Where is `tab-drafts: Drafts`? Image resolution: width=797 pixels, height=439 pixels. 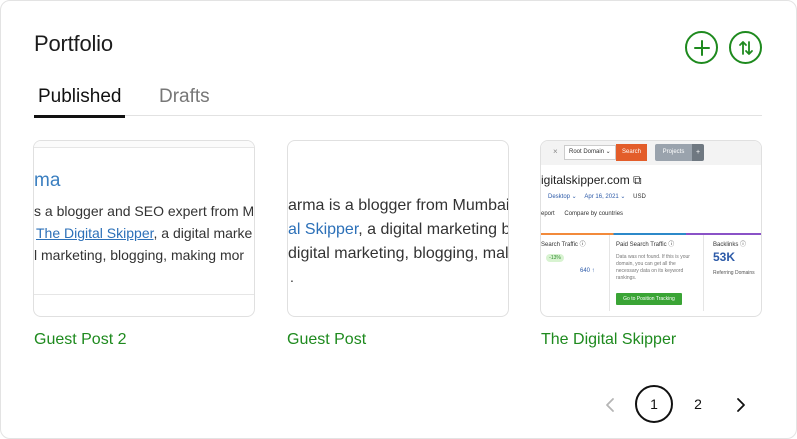 tab-drafts: Drafts is located at coordinates (184, 100).